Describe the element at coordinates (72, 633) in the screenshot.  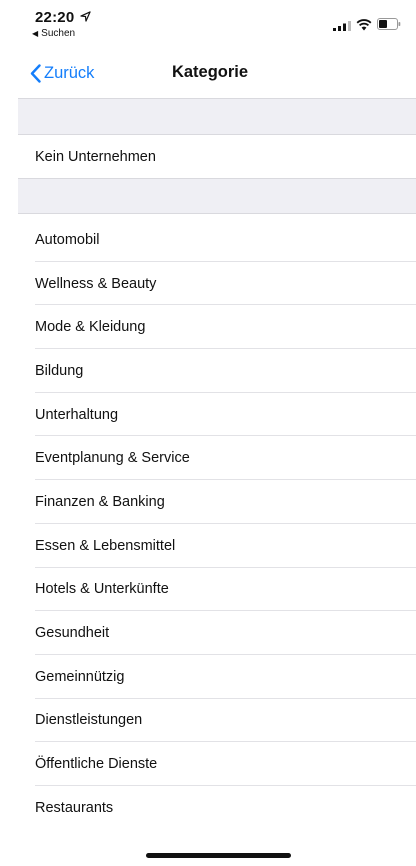
I see `list-item-label: Gesundheit` at that location.